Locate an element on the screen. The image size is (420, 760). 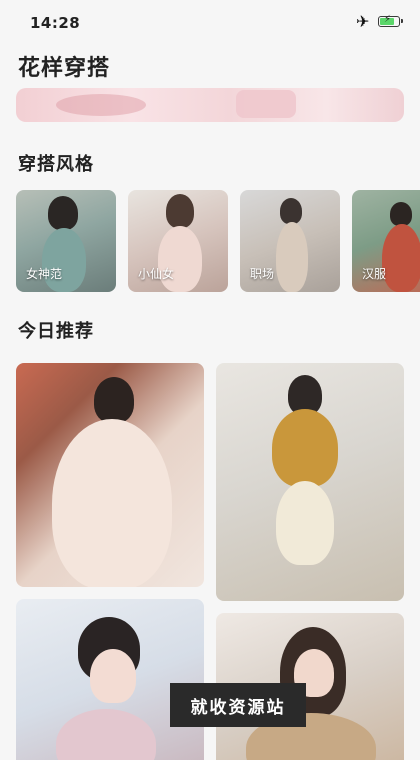
style-card-goddess: 女神范 is located at coordinates (66, 241).